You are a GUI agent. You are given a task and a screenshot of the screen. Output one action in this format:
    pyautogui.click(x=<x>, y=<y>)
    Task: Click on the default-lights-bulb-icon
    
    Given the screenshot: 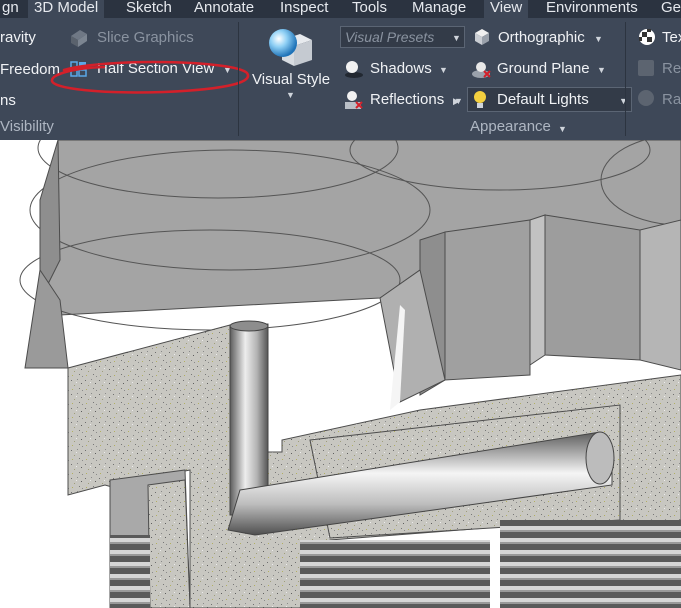 What is the action you would take?
    pyautogui.click(x=480, y=99)
    